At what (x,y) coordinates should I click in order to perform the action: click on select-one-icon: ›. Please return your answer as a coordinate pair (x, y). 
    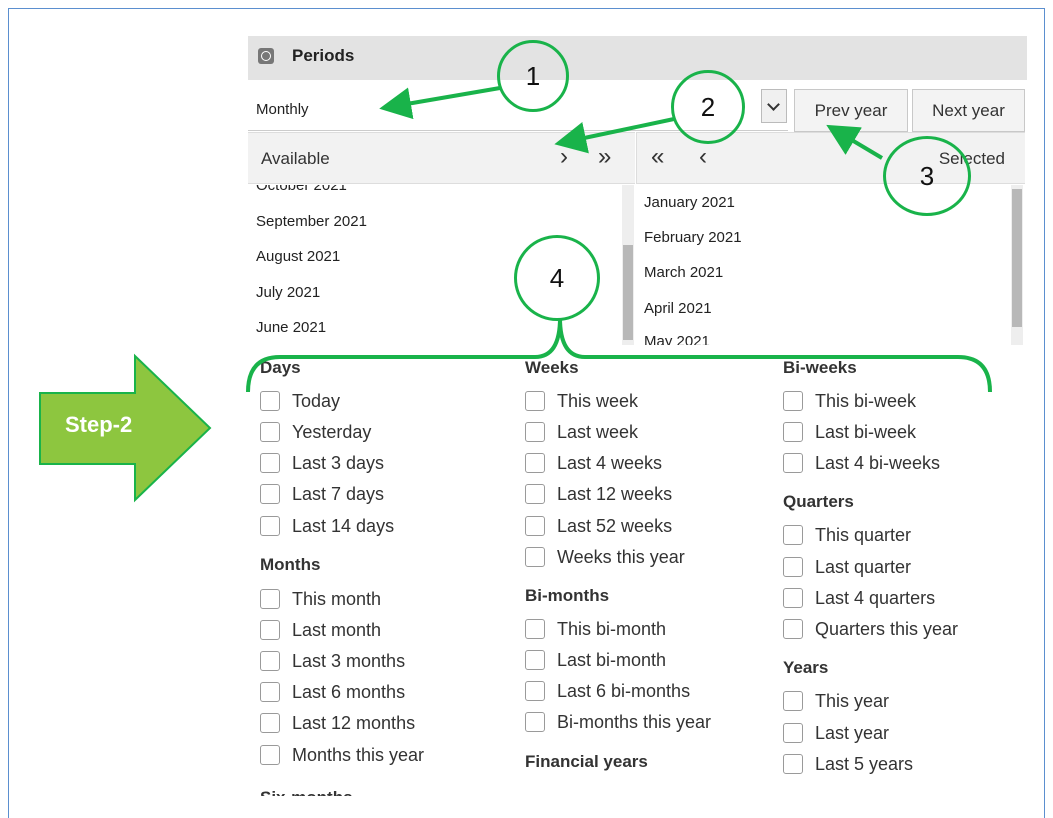
    Looking at the image, I should click on (564, 157).